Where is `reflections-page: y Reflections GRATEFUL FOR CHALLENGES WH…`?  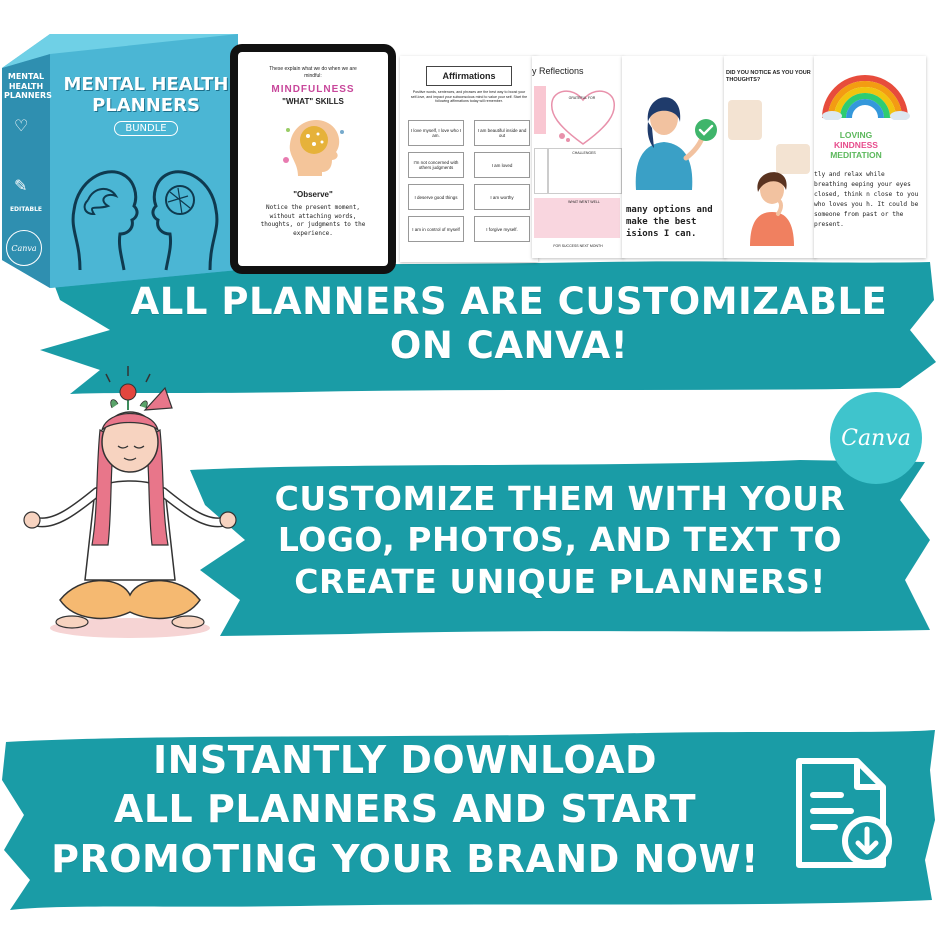
reflections-page: y Reflections GRATEFUL FOR CHALLENGES WH… is located at coordinates (578, 157).